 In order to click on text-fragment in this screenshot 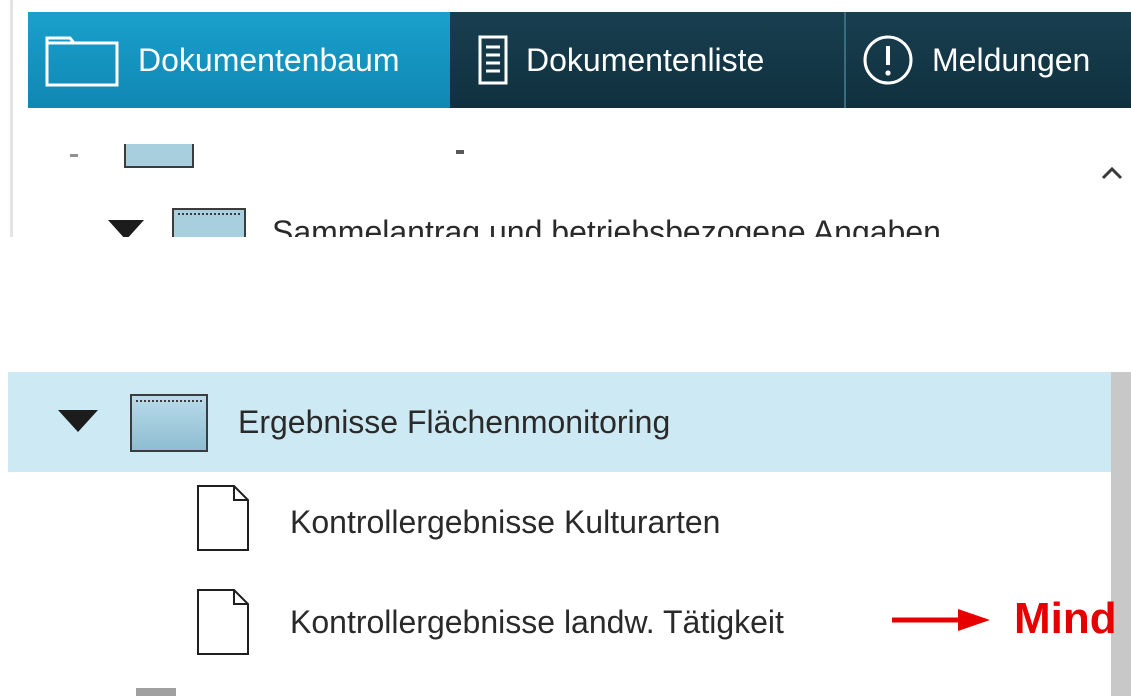, I will do `click(460, 152)`.